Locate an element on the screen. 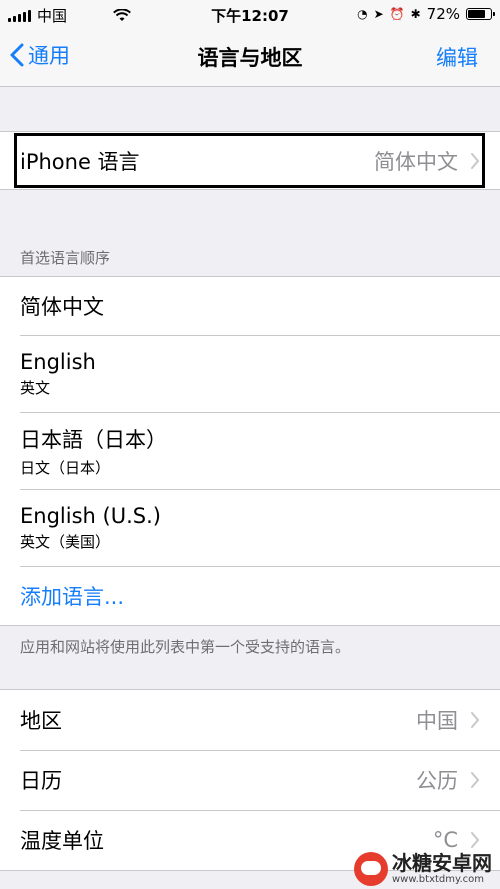 Image resolution: width=500 pixels, height=889 pixels. list-item: 日本語（日本） 日文（日本） is located at coordinates (250, 450).